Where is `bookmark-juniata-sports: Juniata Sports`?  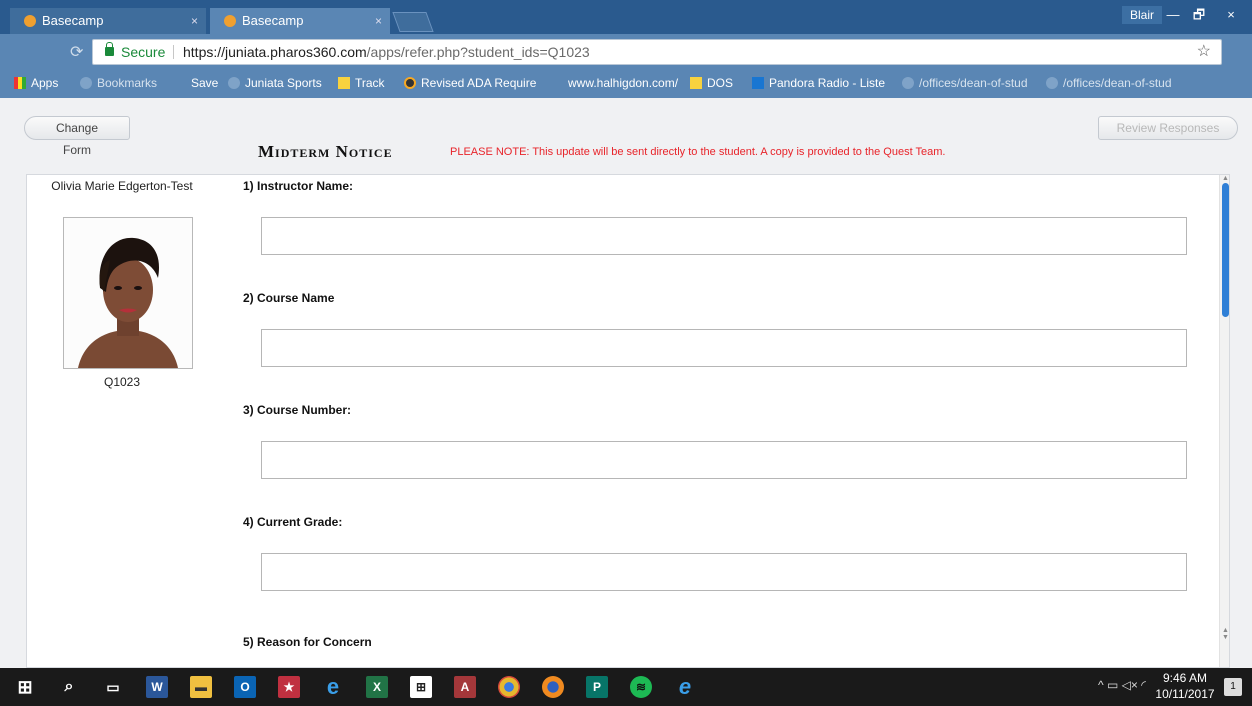
bookmark-juniata-sports: Juniata Sports is located at coordinates (275, 83).